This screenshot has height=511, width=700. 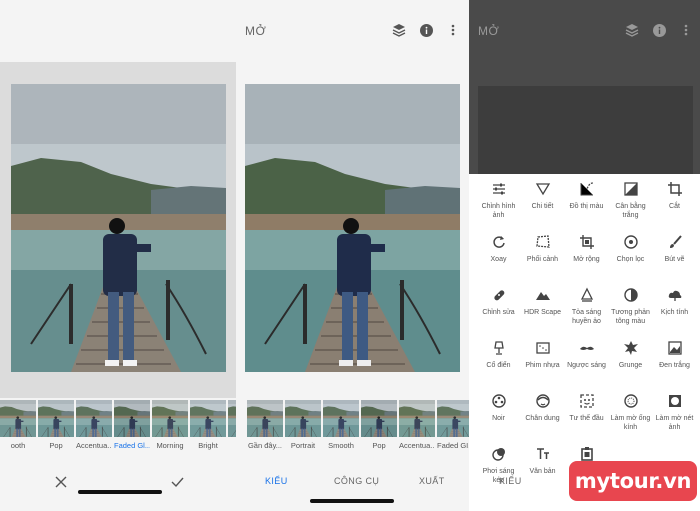 I want to click on cloud-icon, so click(x=675, y=295).